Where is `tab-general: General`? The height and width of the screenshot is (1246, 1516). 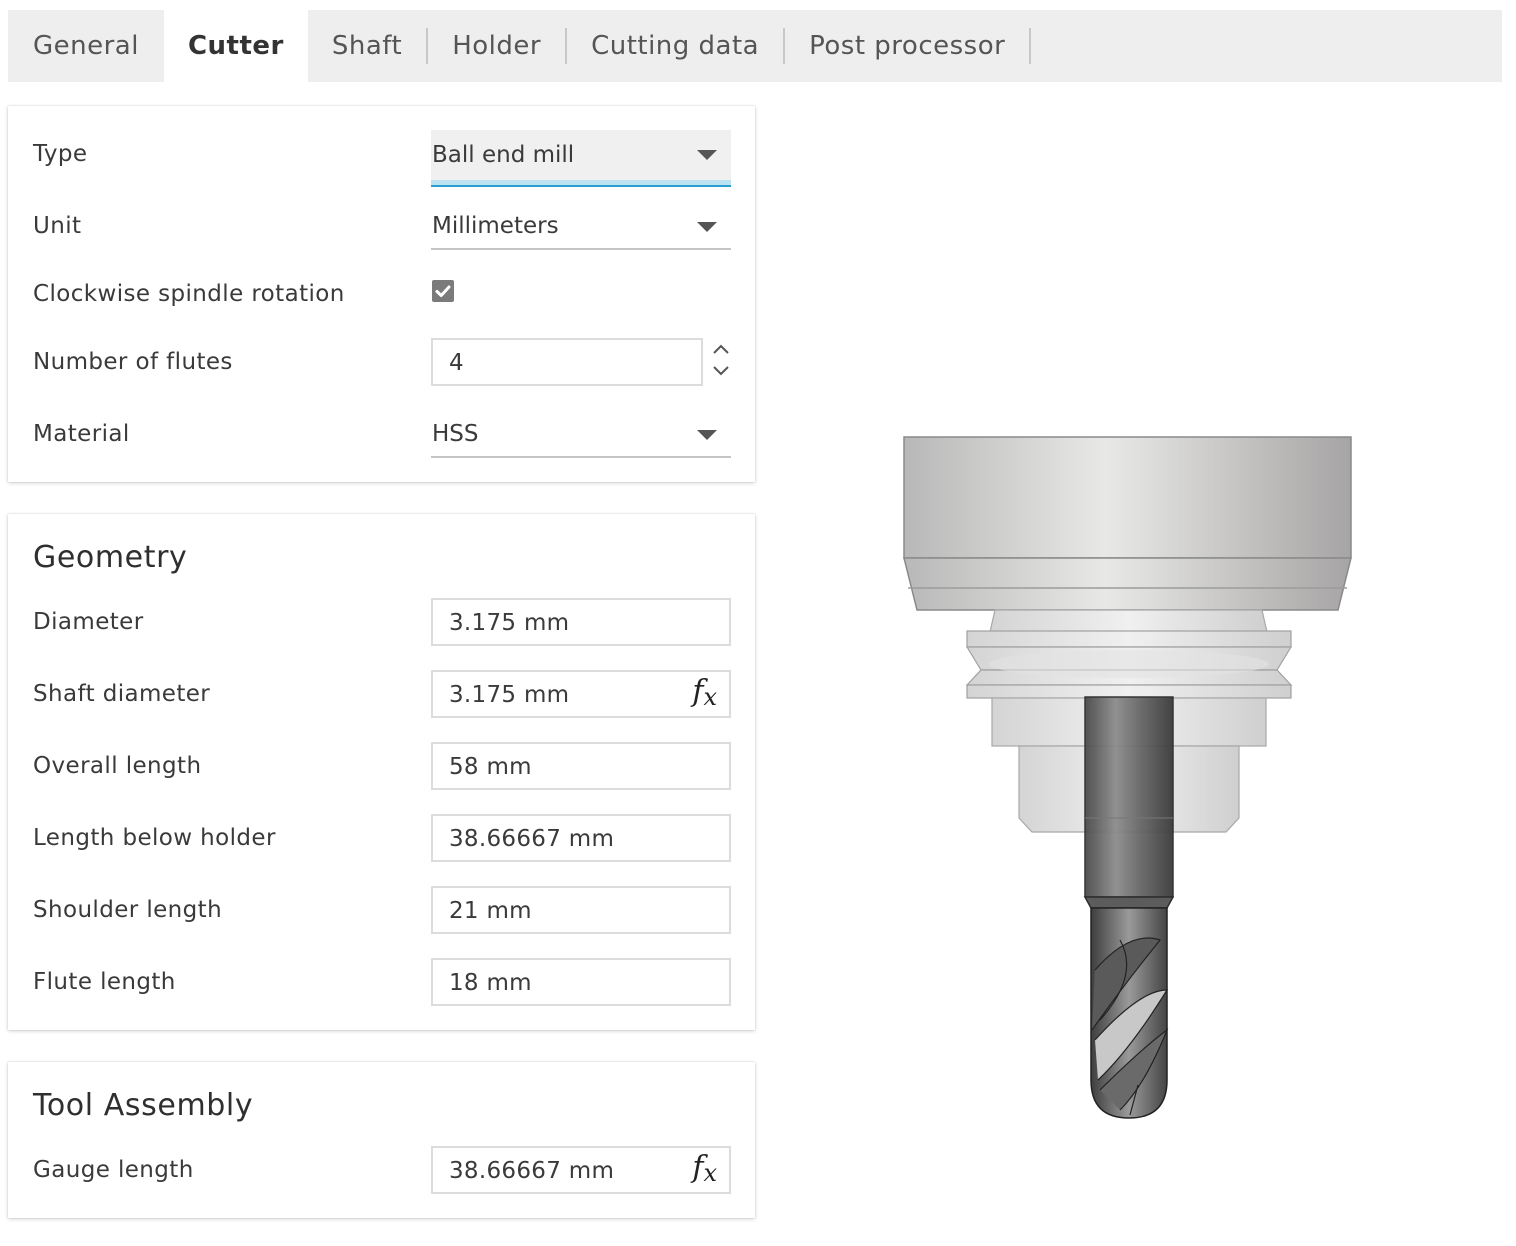
tab-general: General is located at coordinates (86, 46).